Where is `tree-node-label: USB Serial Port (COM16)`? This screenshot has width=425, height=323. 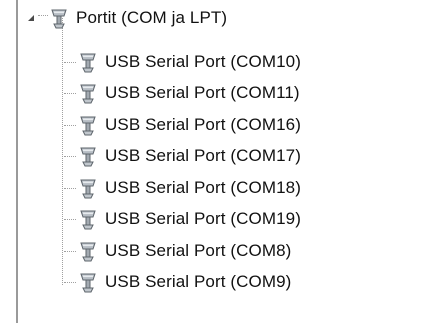 tree-node-label: USB Serial Port (COM16) is located at coordinates (203, 124).